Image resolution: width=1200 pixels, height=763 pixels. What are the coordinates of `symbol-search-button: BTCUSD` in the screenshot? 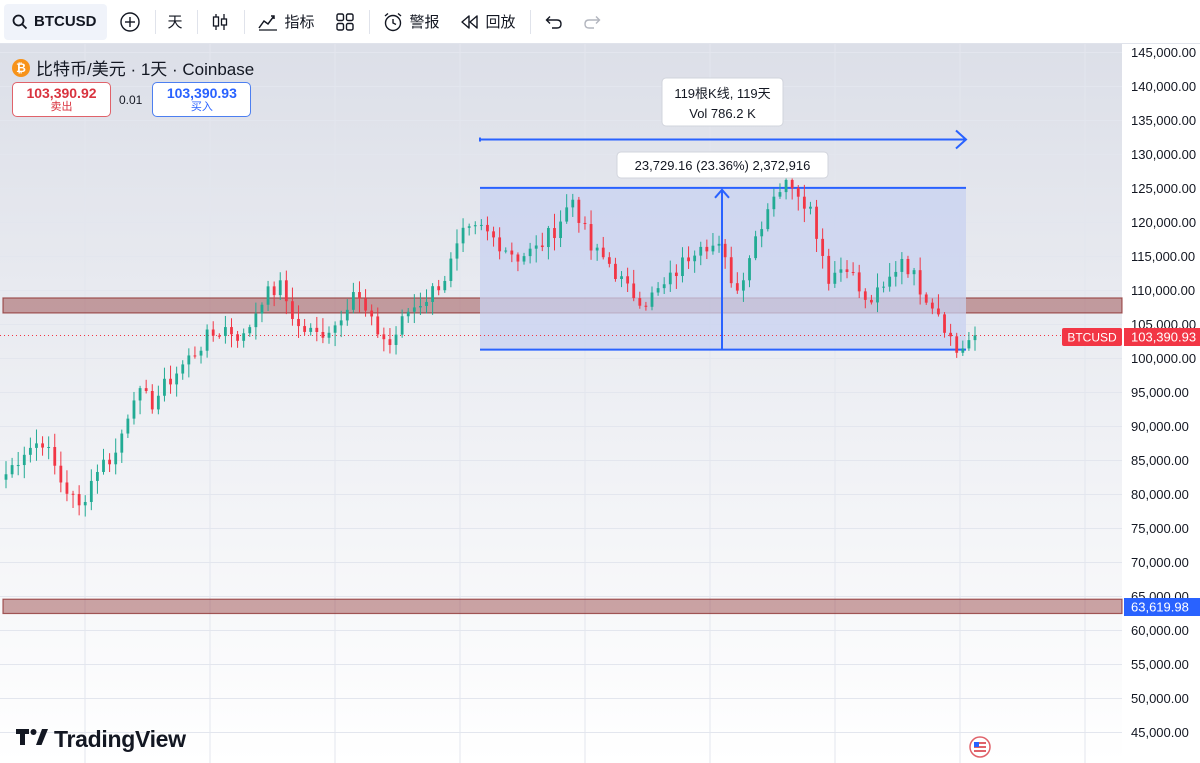 It's located at (55, 21).